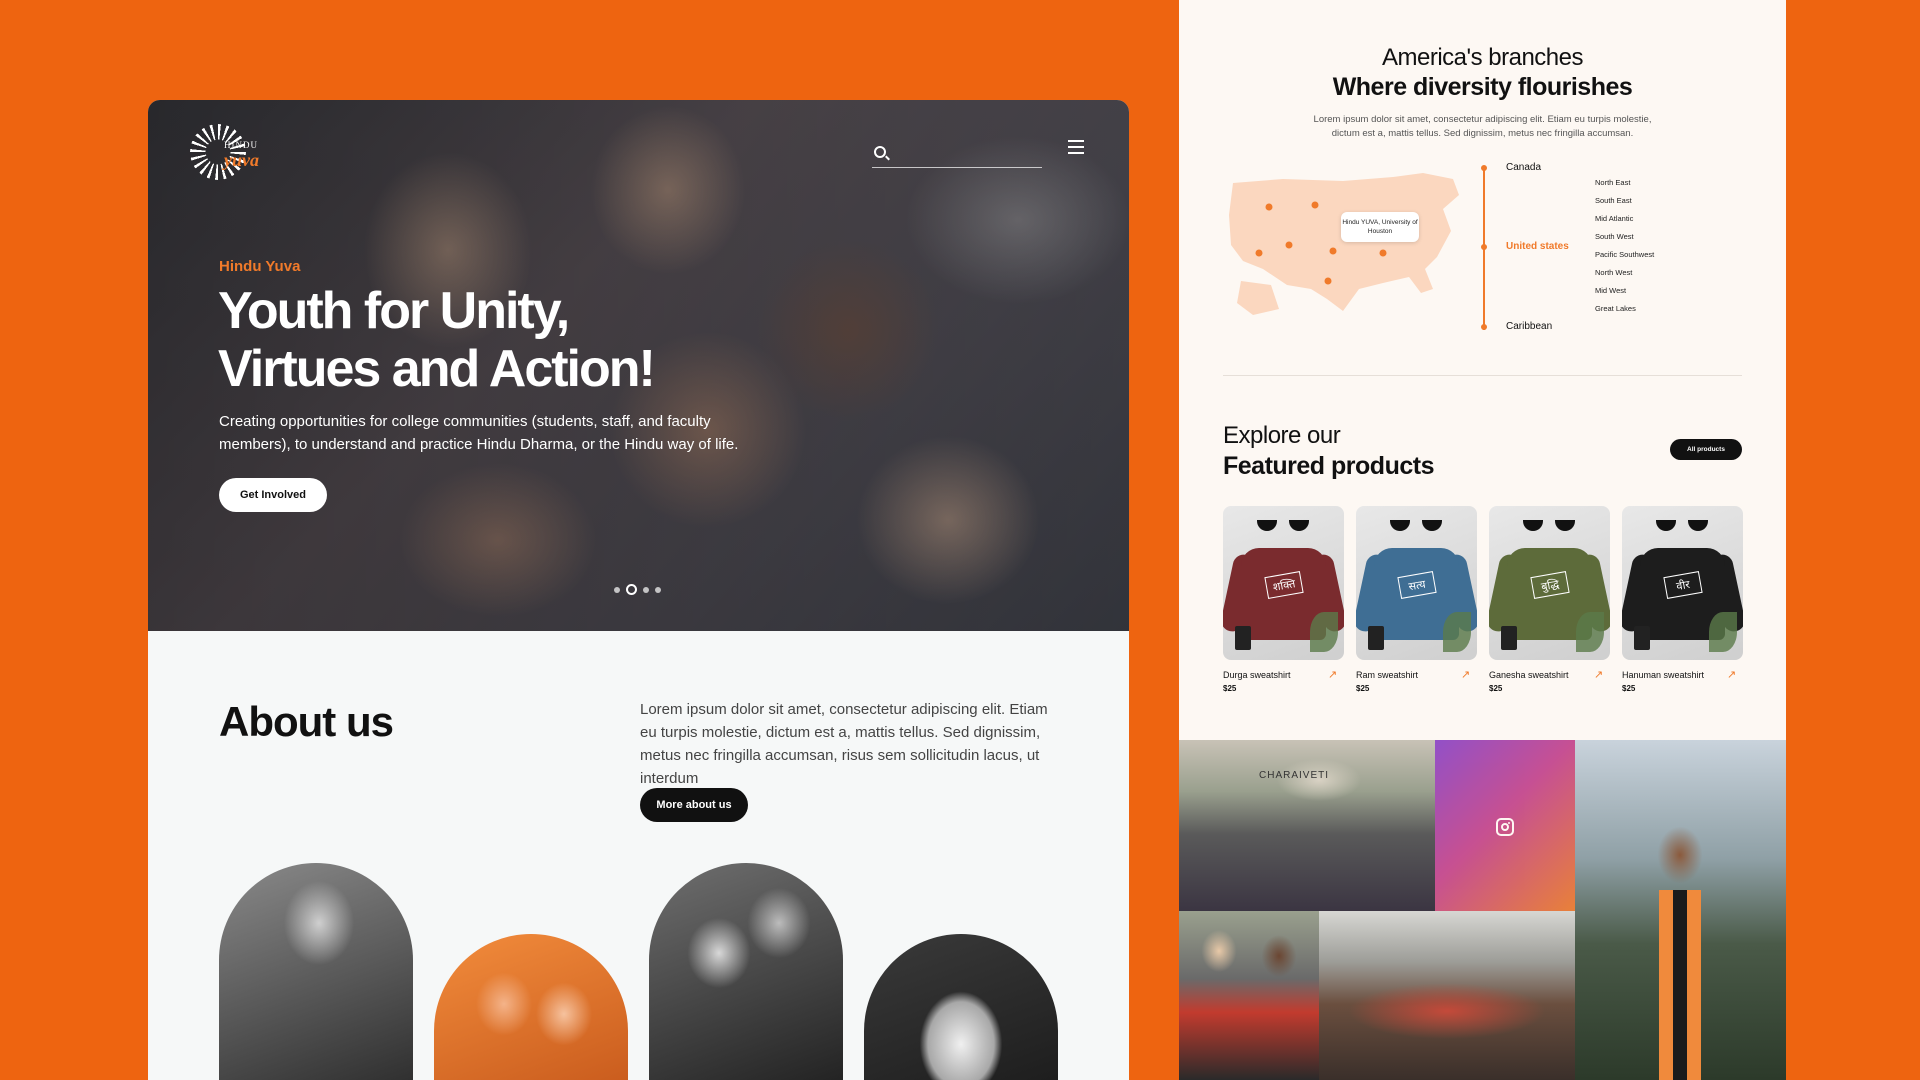  What do you see at coordinates (1482, 375) in the screenshot?
I see `section-divider` at bounding box center [1482, 375].